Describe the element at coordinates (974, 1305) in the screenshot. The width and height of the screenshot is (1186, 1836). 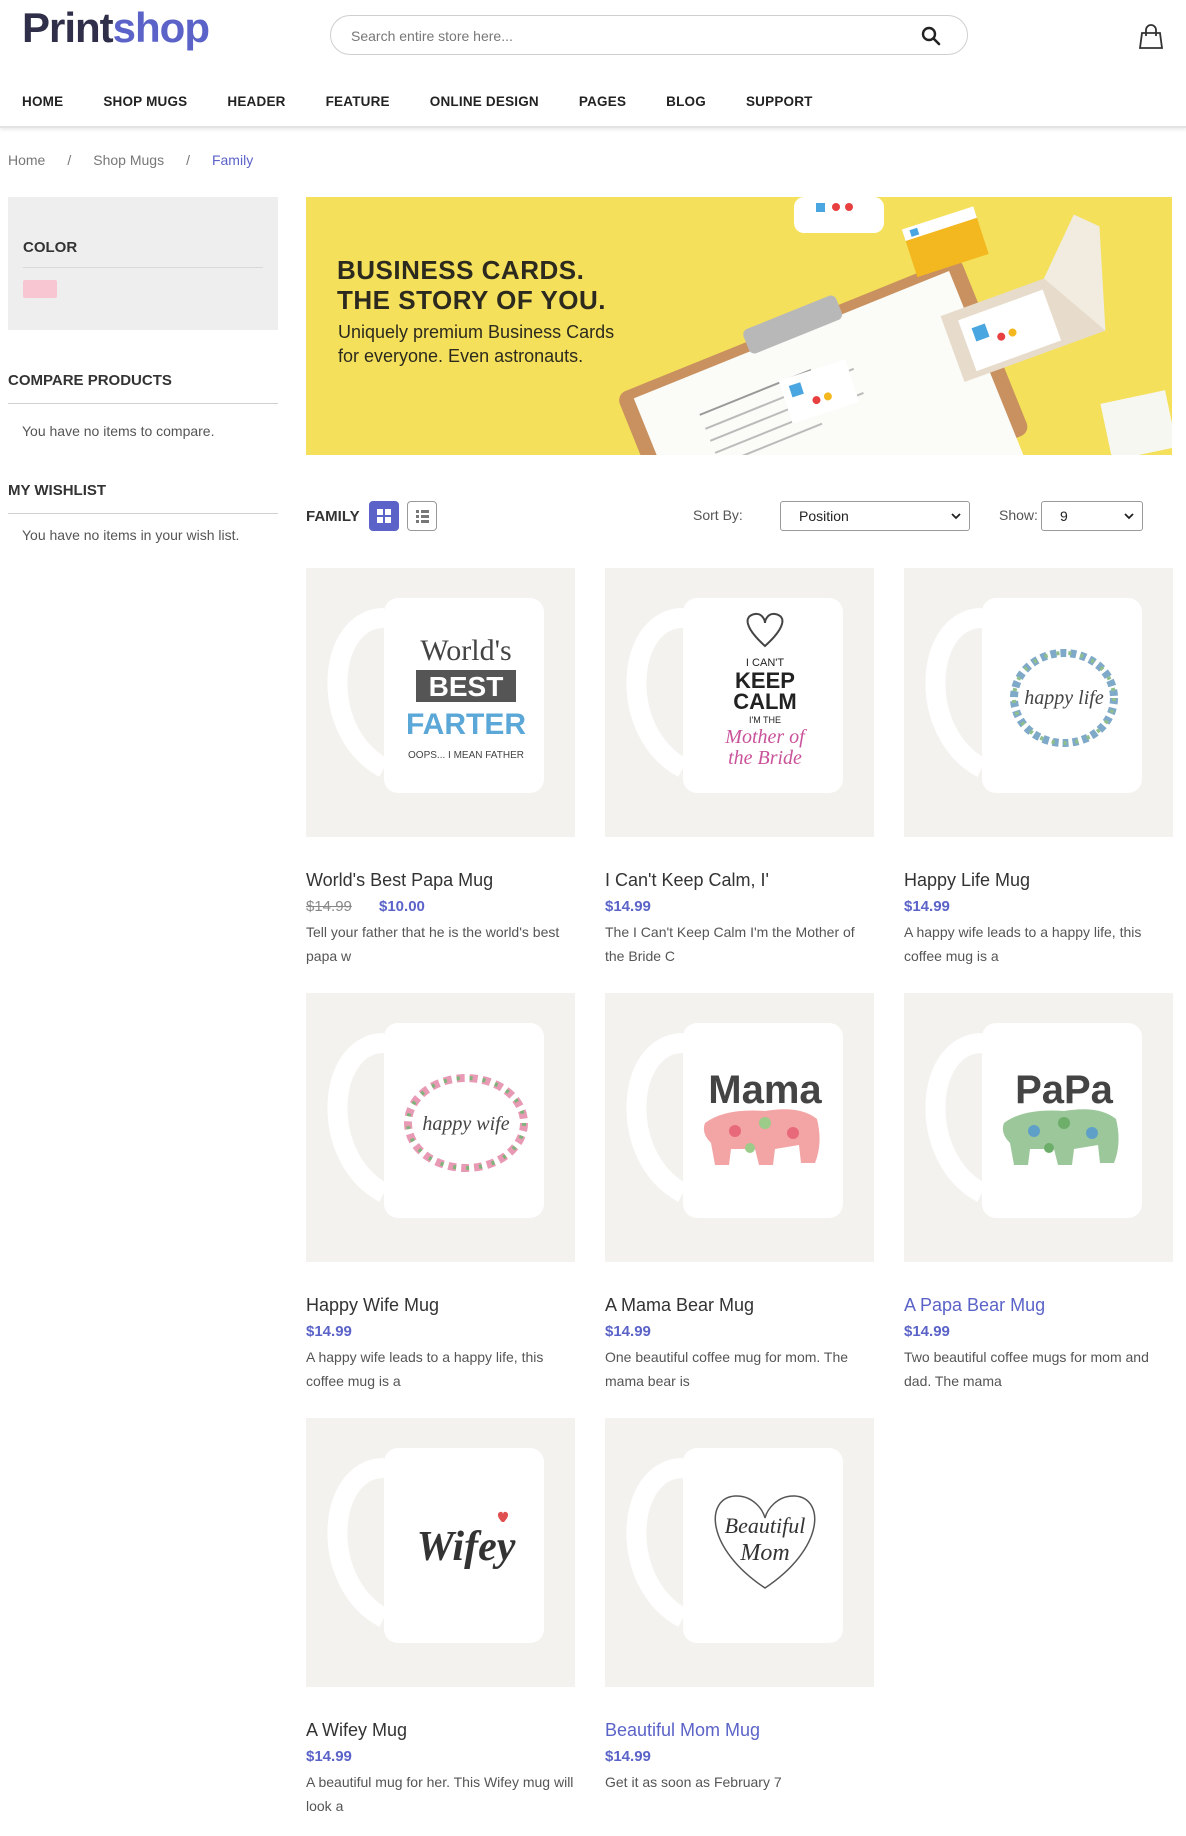
I see `product-name: A Papa Bear Mug` at that location.